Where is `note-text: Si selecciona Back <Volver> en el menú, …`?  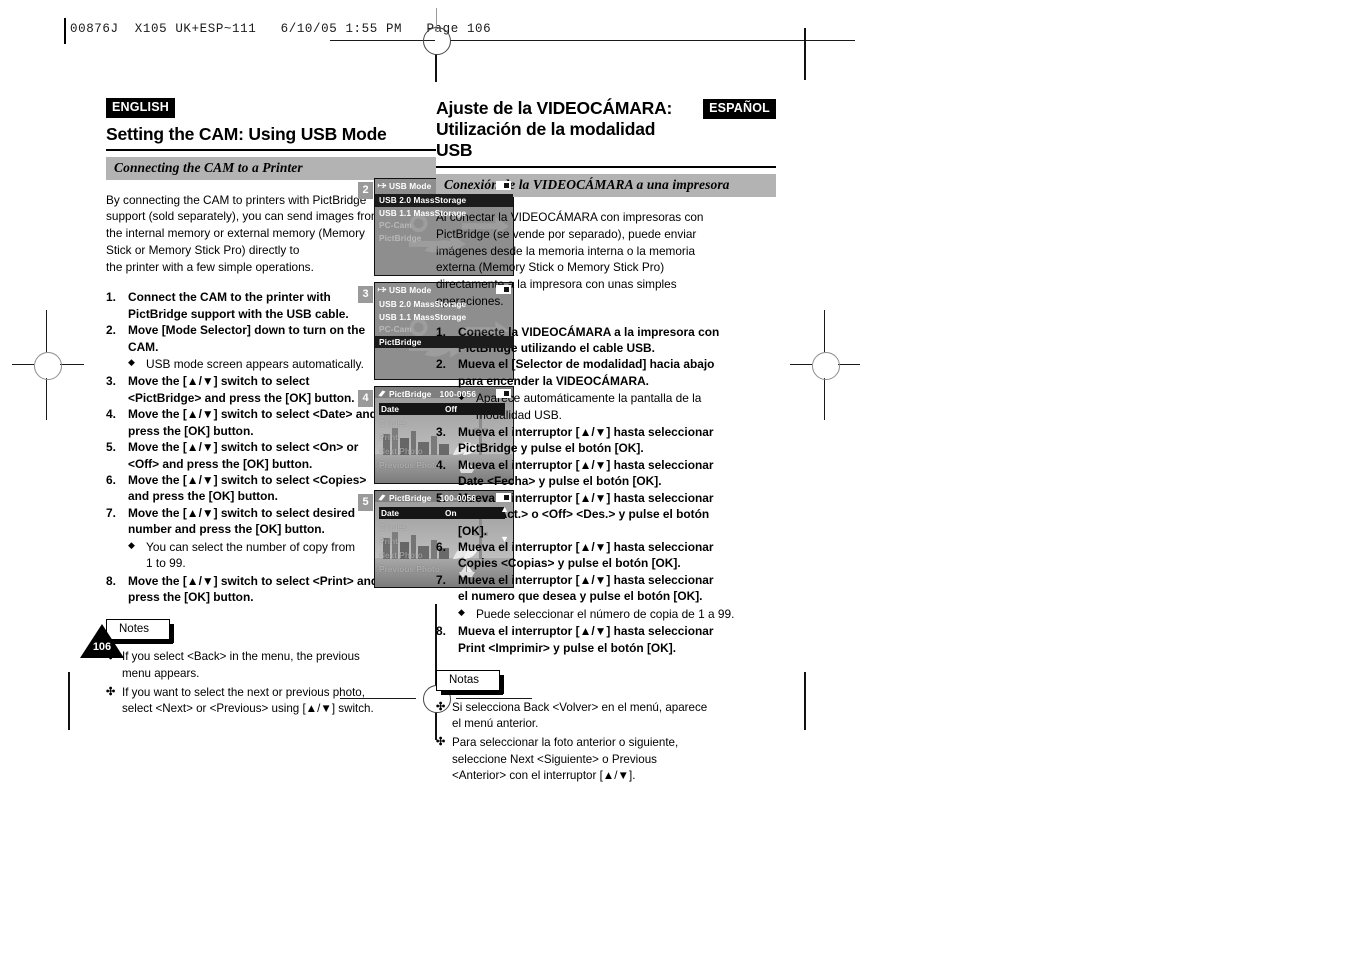 note-text: Si selecciona Back <Volver> en el menú, … is located at coordinates (579, 716).